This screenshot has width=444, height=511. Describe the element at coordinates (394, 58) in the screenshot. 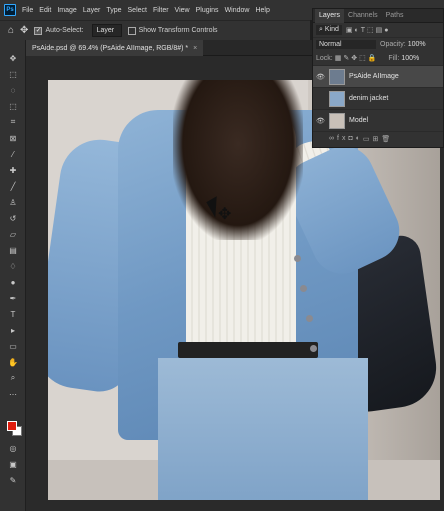

I see `fill-label: Fill:` at that location.